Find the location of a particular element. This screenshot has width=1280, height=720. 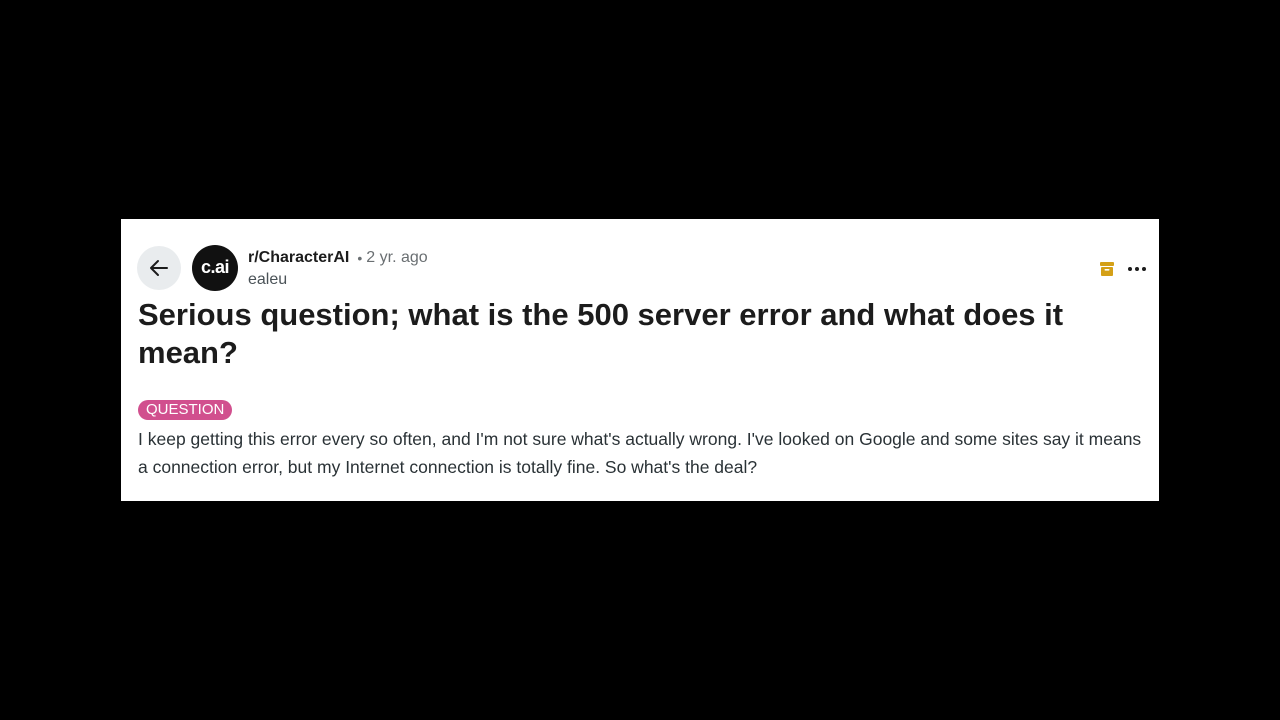

avatar-logo-text: c.ai is located at coordinates (215, 266).